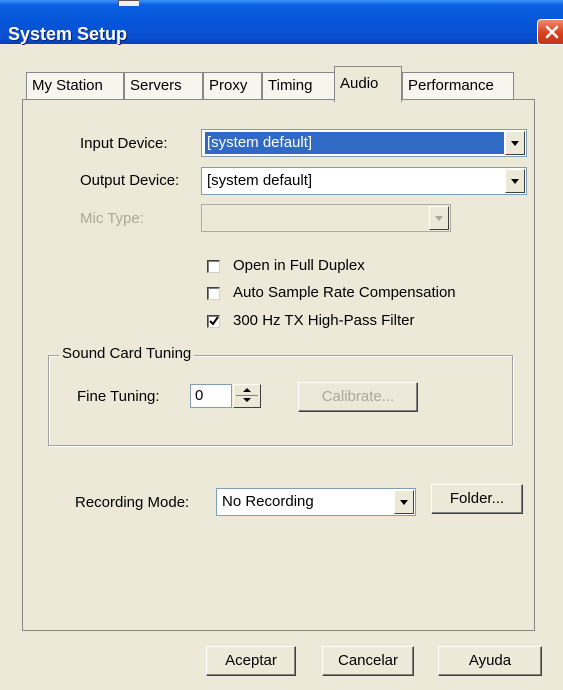 The image size is (563, 690). I want to click on full-duplex-label: Open in Full Duplex, so click(299, 265).